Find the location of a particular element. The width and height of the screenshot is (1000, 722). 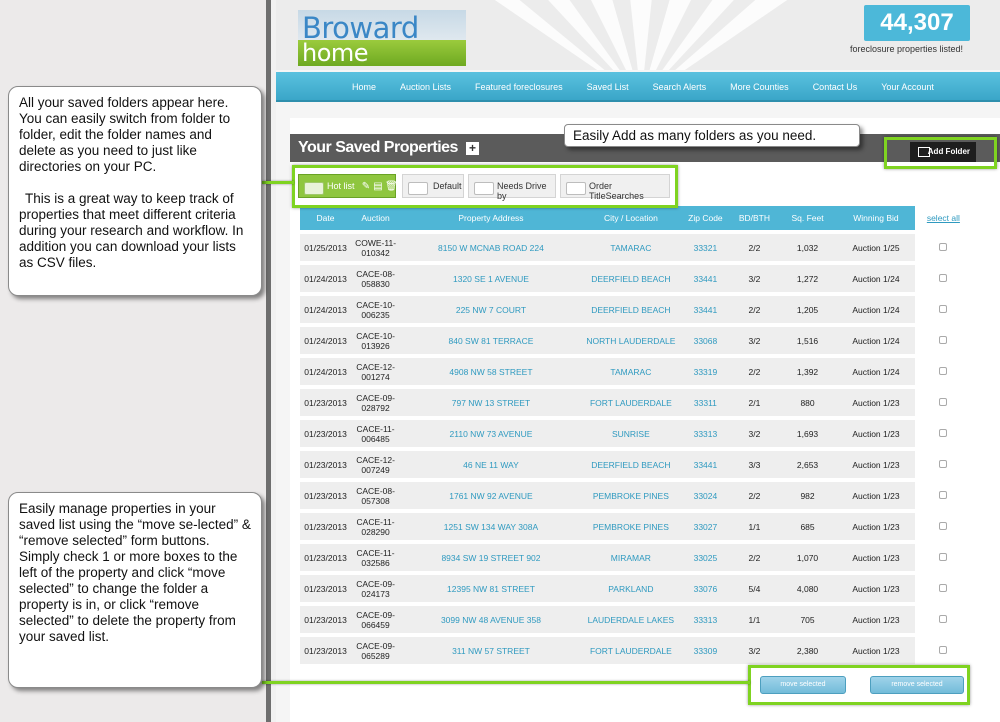

cell-address: 797 NW 13 STREET is located at coordinates (491, 402).